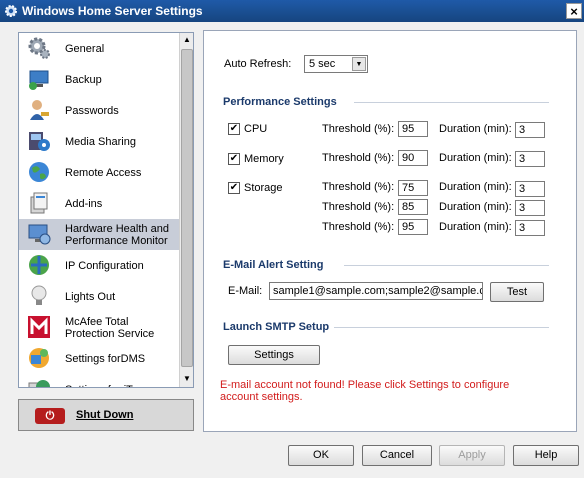  What do you see at coordinates (39, 110) in the screenshot?
I see `user-key-icon` at bounding box center [39, 110].